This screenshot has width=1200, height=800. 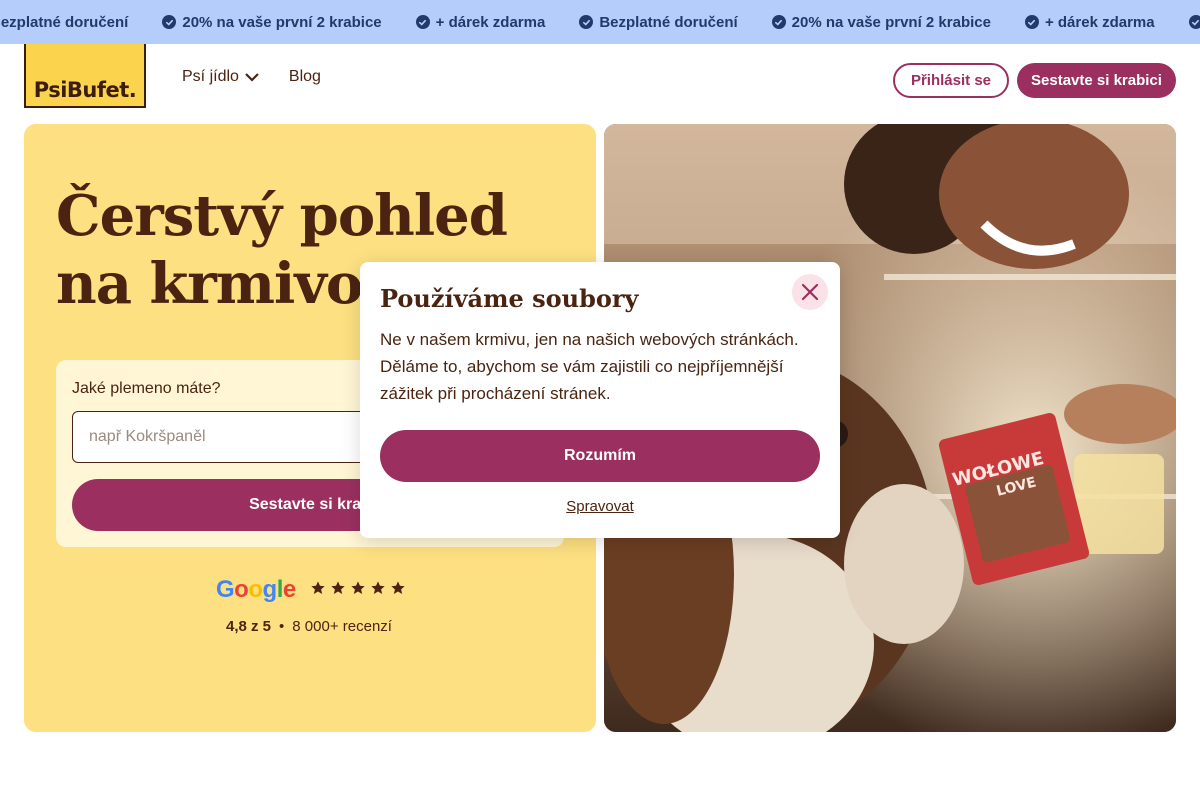 What do you see at coordinates (85, 76) in the screenshot?
I see `logo: PsiBufet.` at bounding box center [85, 76].